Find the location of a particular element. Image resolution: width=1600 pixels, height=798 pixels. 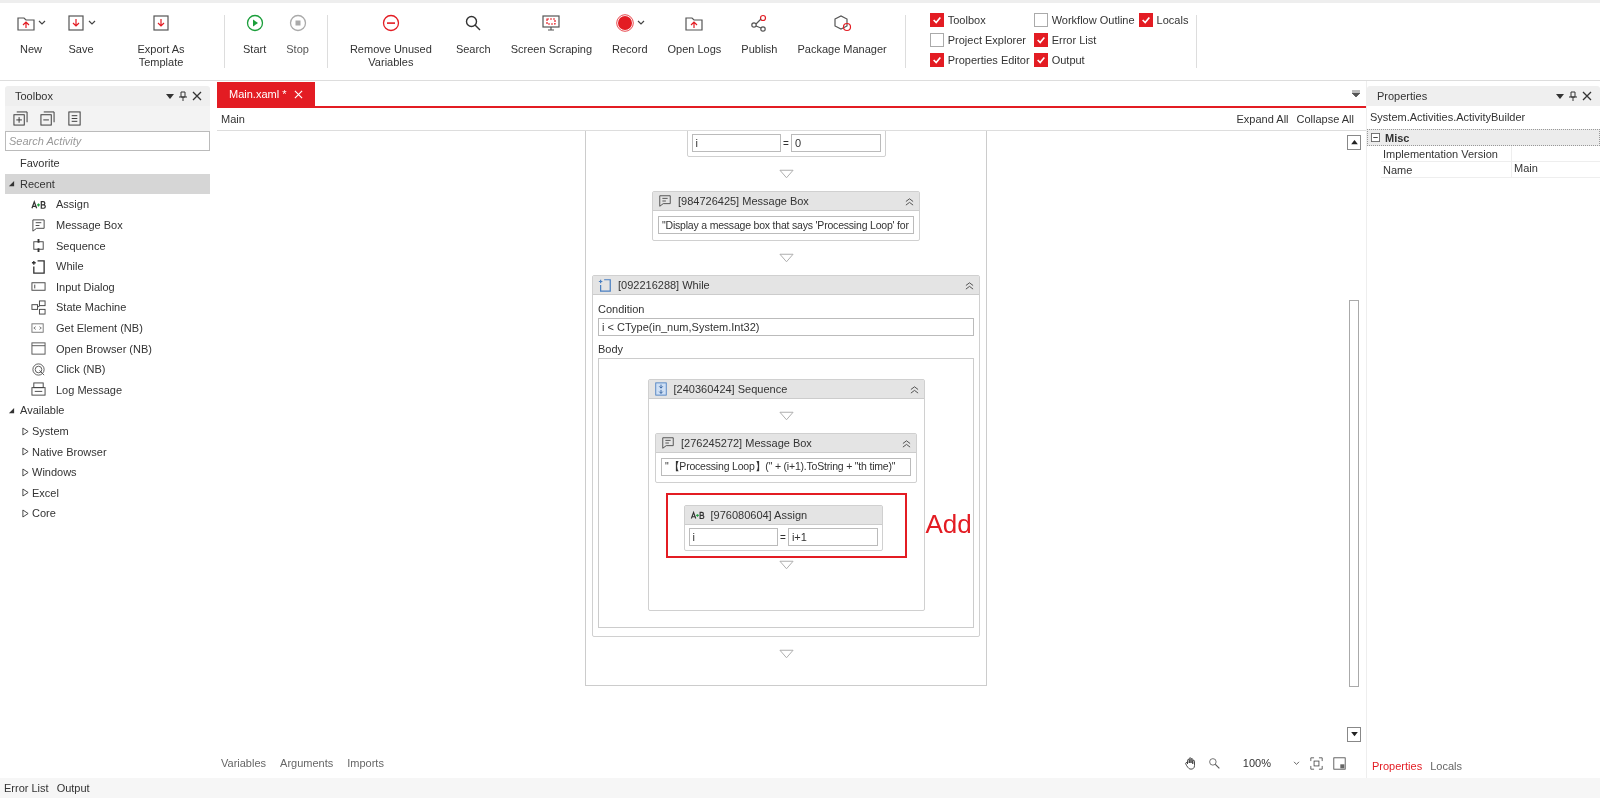

tree-item: Excel is located at coordinates (107, 493).